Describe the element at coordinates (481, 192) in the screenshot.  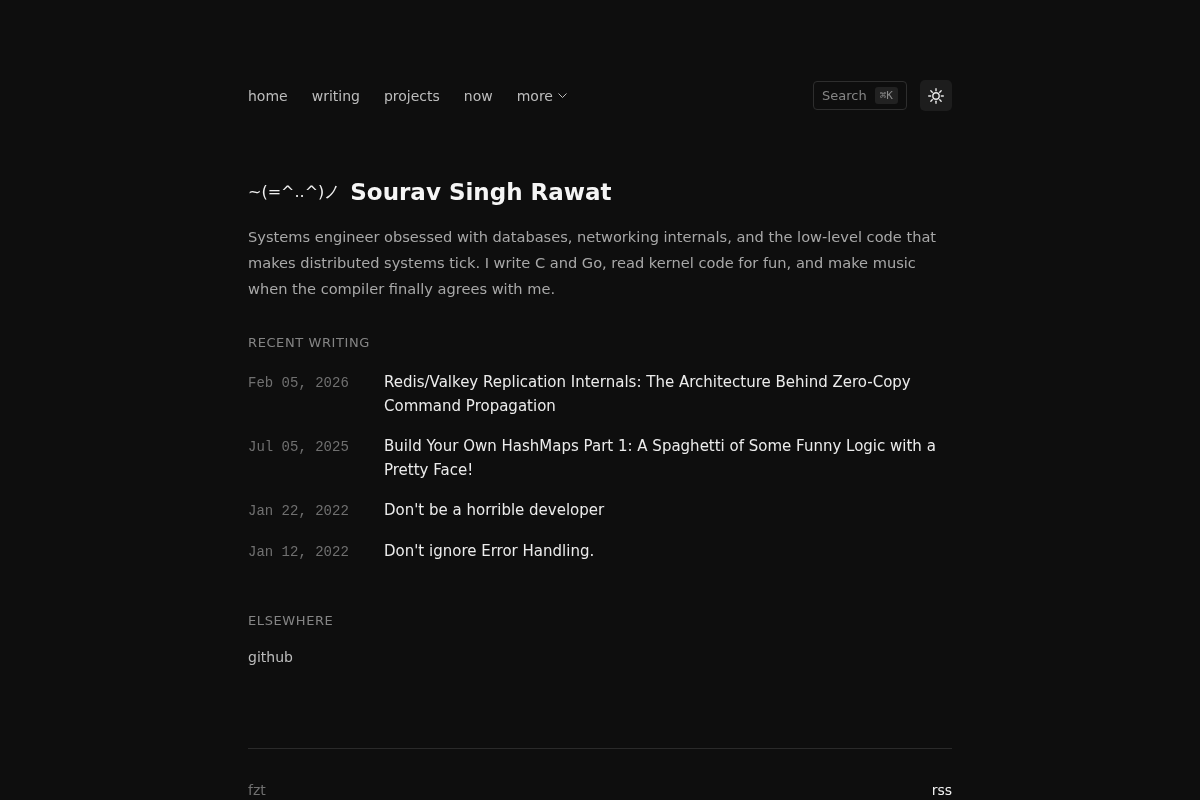
I see `site-title: Sourav Singh Rawat` at that location.